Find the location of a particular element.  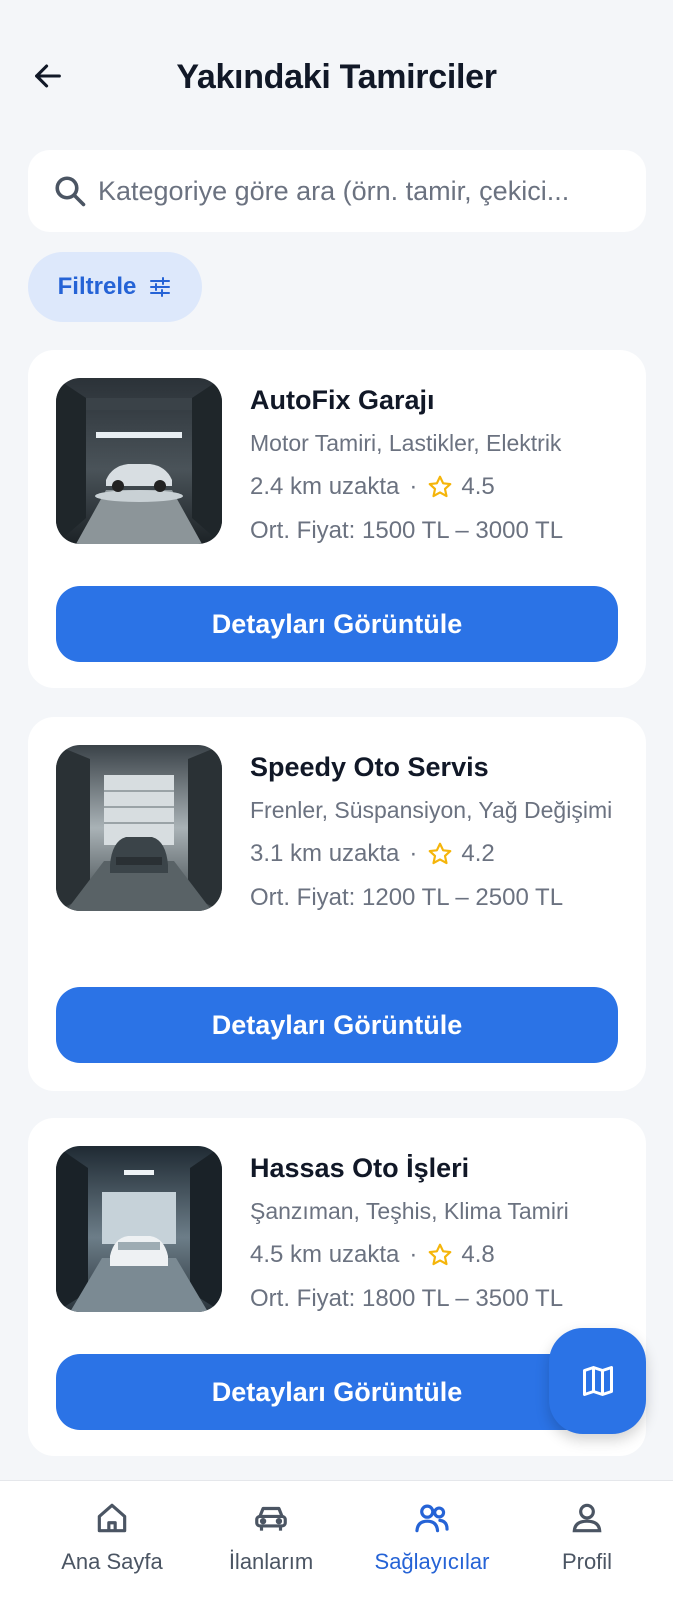

provider-distance: 3.1 km uzakta is located at coordinates (325, 853).